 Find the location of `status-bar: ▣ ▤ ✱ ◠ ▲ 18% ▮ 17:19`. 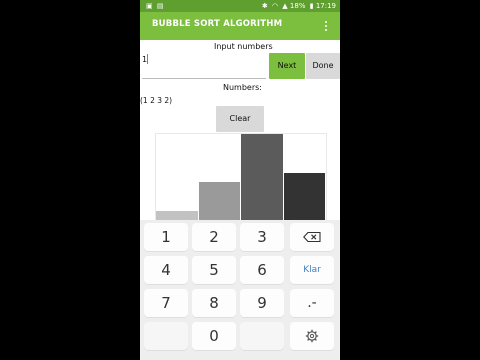

status-bar: ▣ ▤ ✱ ◠ ▲ 18% ▮ 17:19 is located at coordinates (240, 6).